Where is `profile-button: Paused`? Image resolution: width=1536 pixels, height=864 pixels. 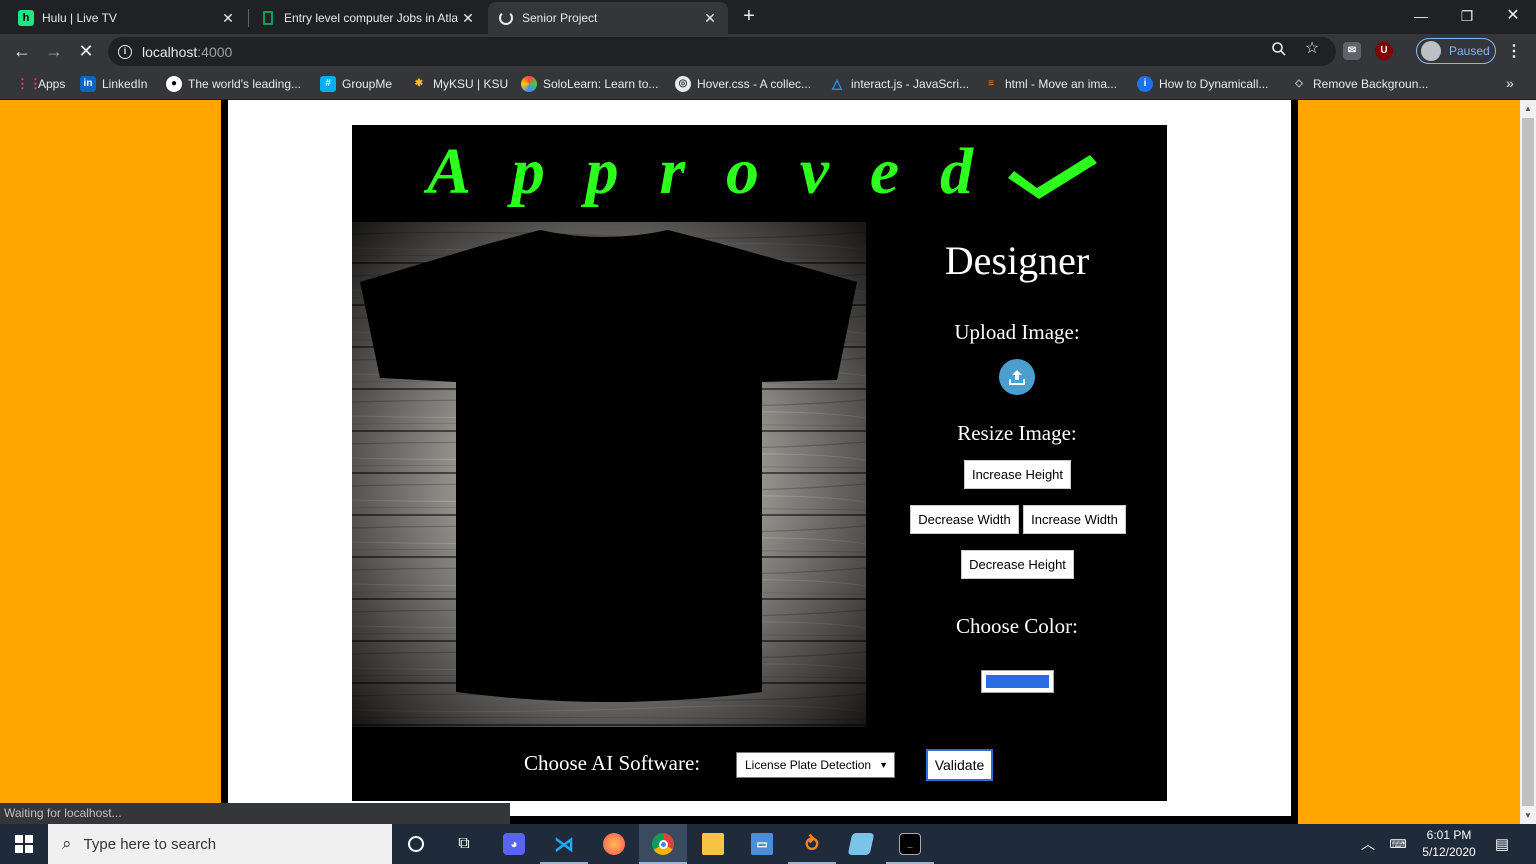 profile-button: Paused is located at coordinates (1456, 51).